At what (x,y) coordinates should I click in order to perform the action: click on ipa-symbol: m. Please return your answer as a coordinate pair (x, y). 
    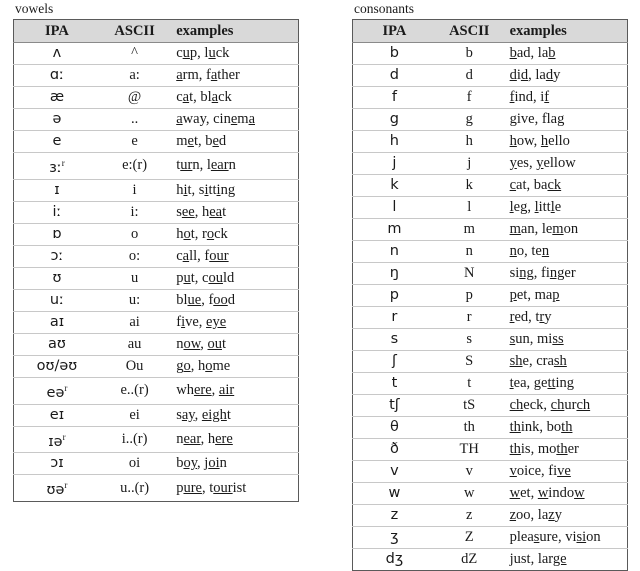
    Looking at the image, I should click on (394, 229).